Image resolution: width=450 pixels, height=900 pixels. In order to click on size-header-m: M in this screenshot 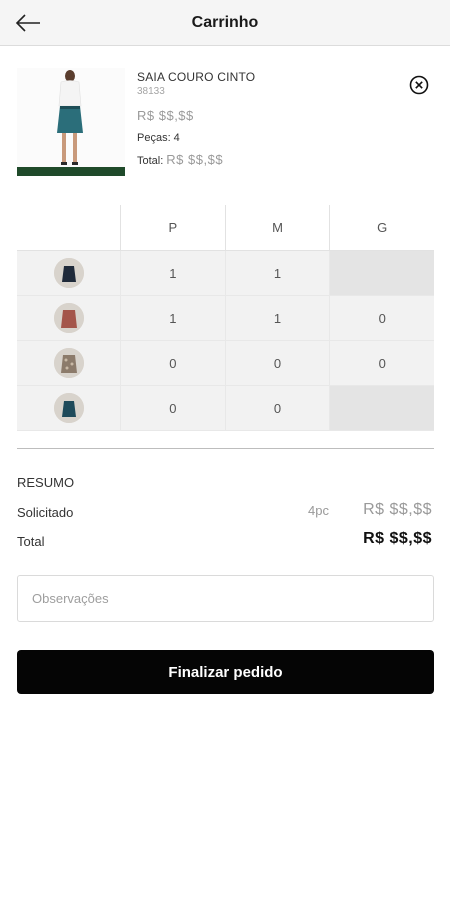, I will do `click(278, 228)`.